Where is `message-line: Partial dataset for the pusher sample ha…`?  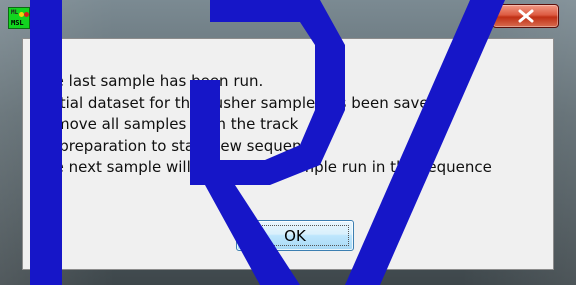 message-line: Partial dataset for the pusher sample ha… is located at coordinates (239, 102).